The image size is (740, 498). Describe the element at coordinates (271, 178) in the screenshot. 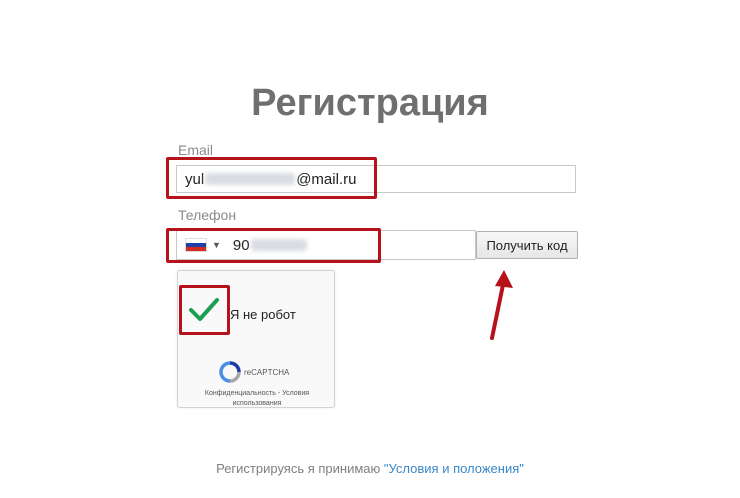

I see `email-highlight-frame` at that location.